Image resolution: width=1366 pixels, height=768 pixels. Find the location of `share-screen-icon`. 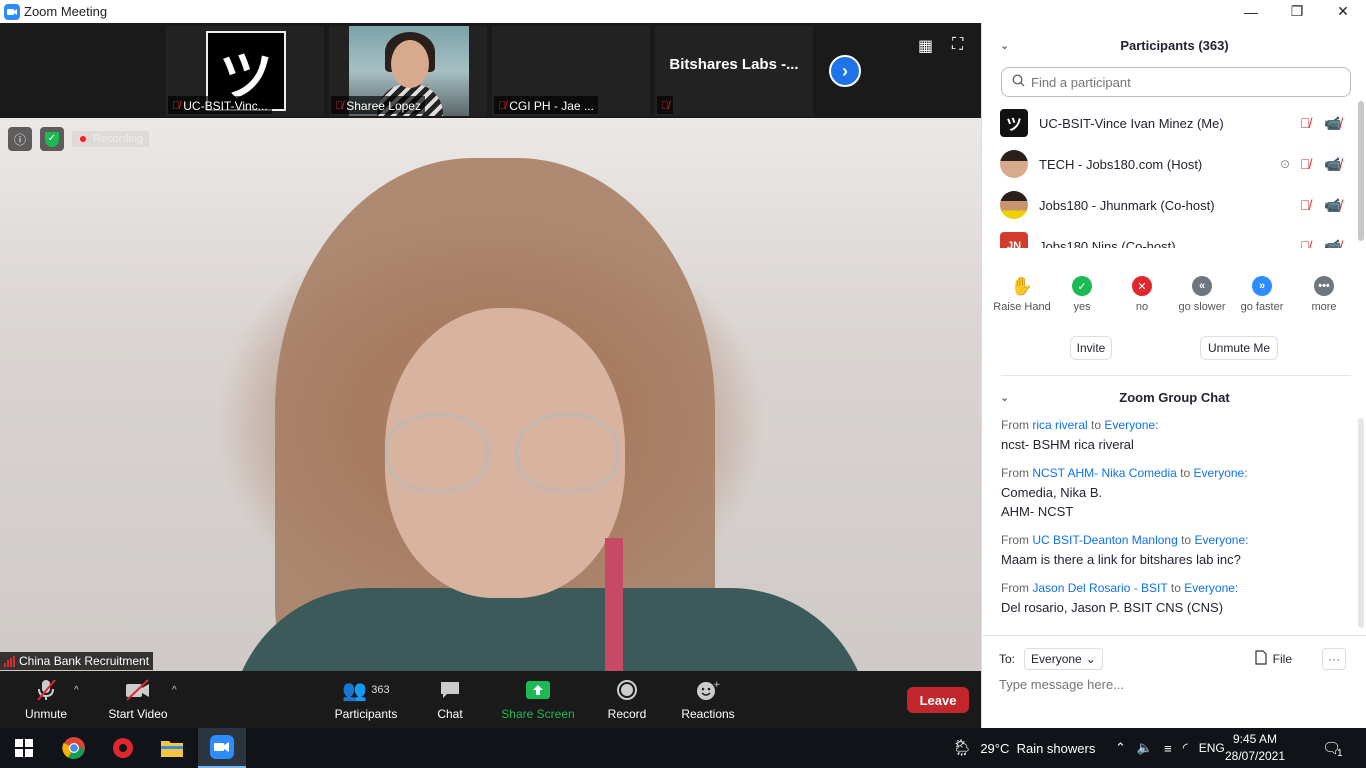

share-screen-icon is located at coordinates (538, 690).